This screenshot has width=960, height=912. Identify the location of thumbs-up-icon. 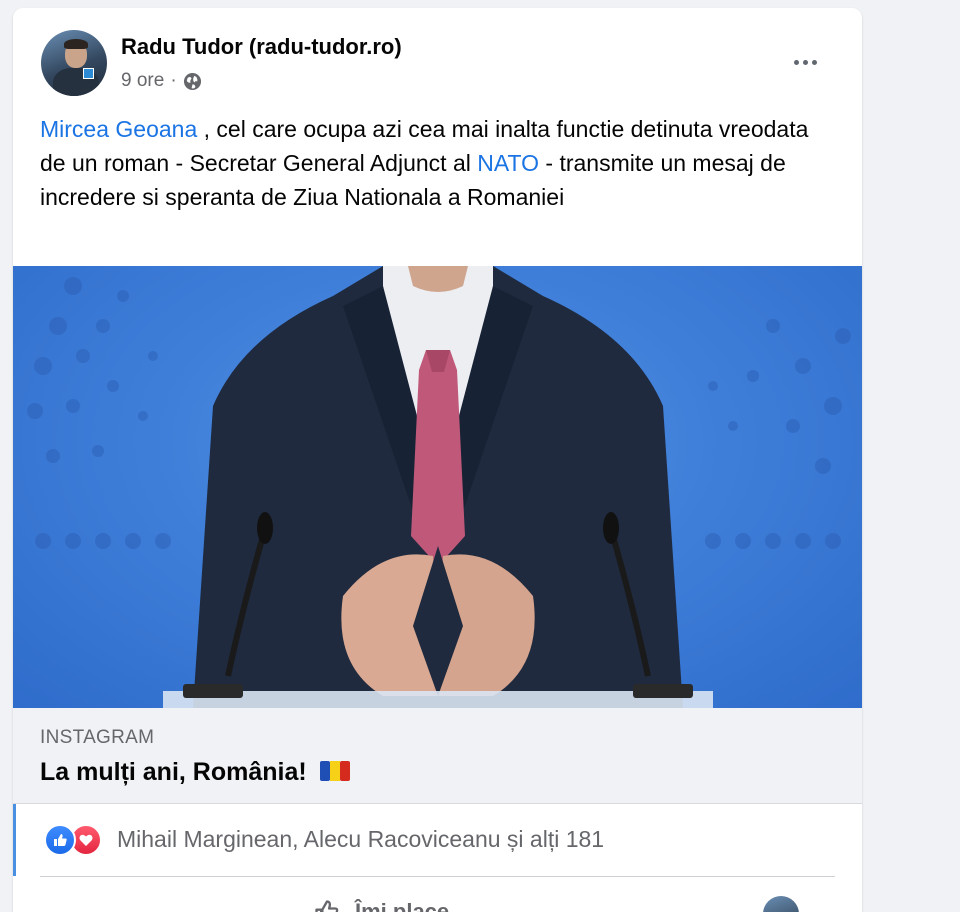
(327, 905).